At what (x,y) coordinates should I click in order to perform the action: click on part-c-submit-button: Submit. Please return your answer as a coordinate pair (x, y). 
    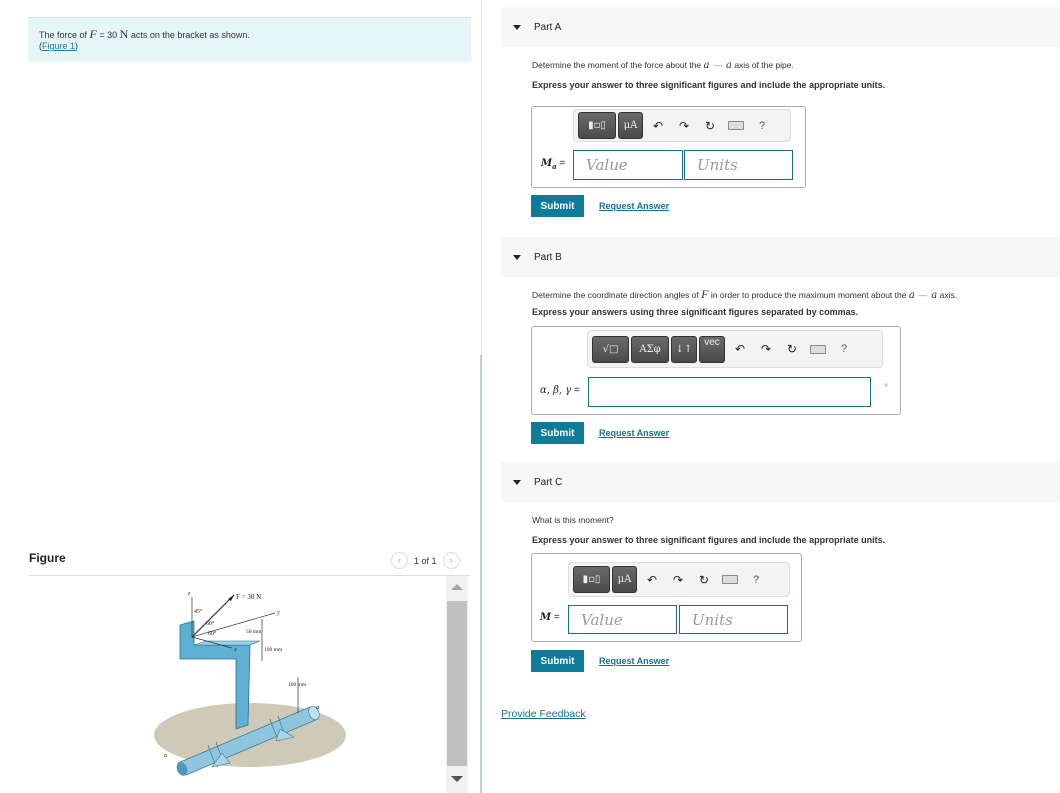
    Looking at the image, I should click on (557, 661).